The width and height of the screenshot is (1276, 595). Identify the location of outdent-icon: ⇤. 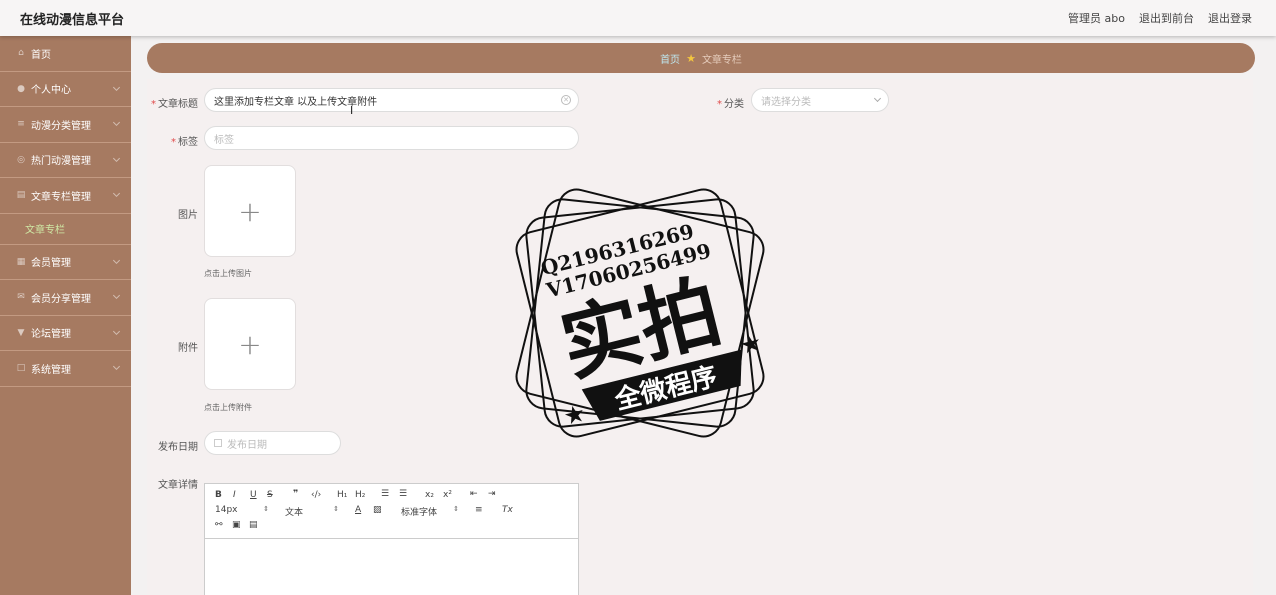
(474, 494).